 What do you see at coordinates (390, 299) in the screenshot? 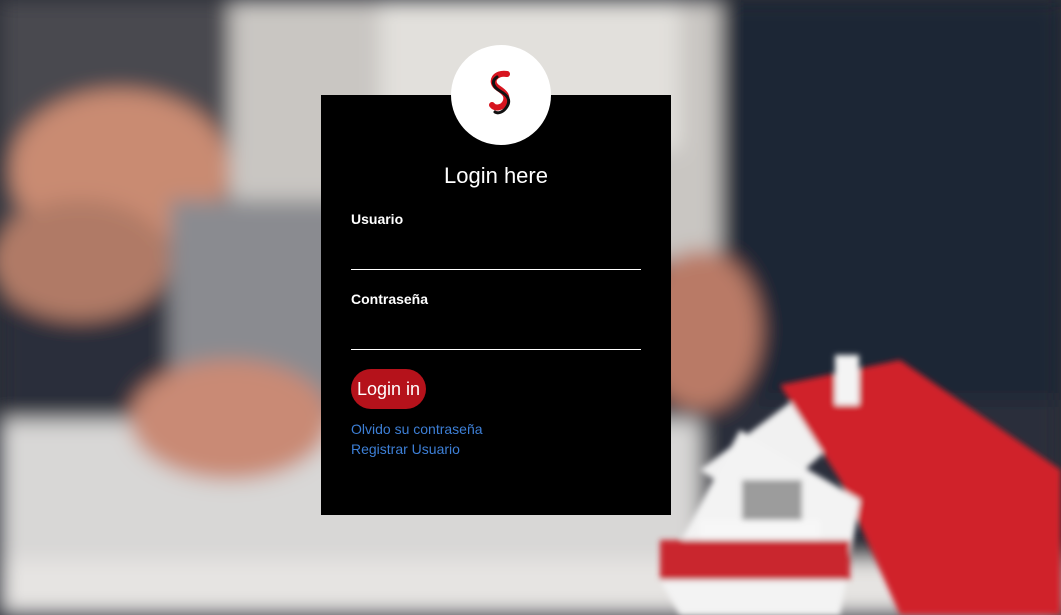
I see `password-label: Contraseña` at bounding box center [390, 299].